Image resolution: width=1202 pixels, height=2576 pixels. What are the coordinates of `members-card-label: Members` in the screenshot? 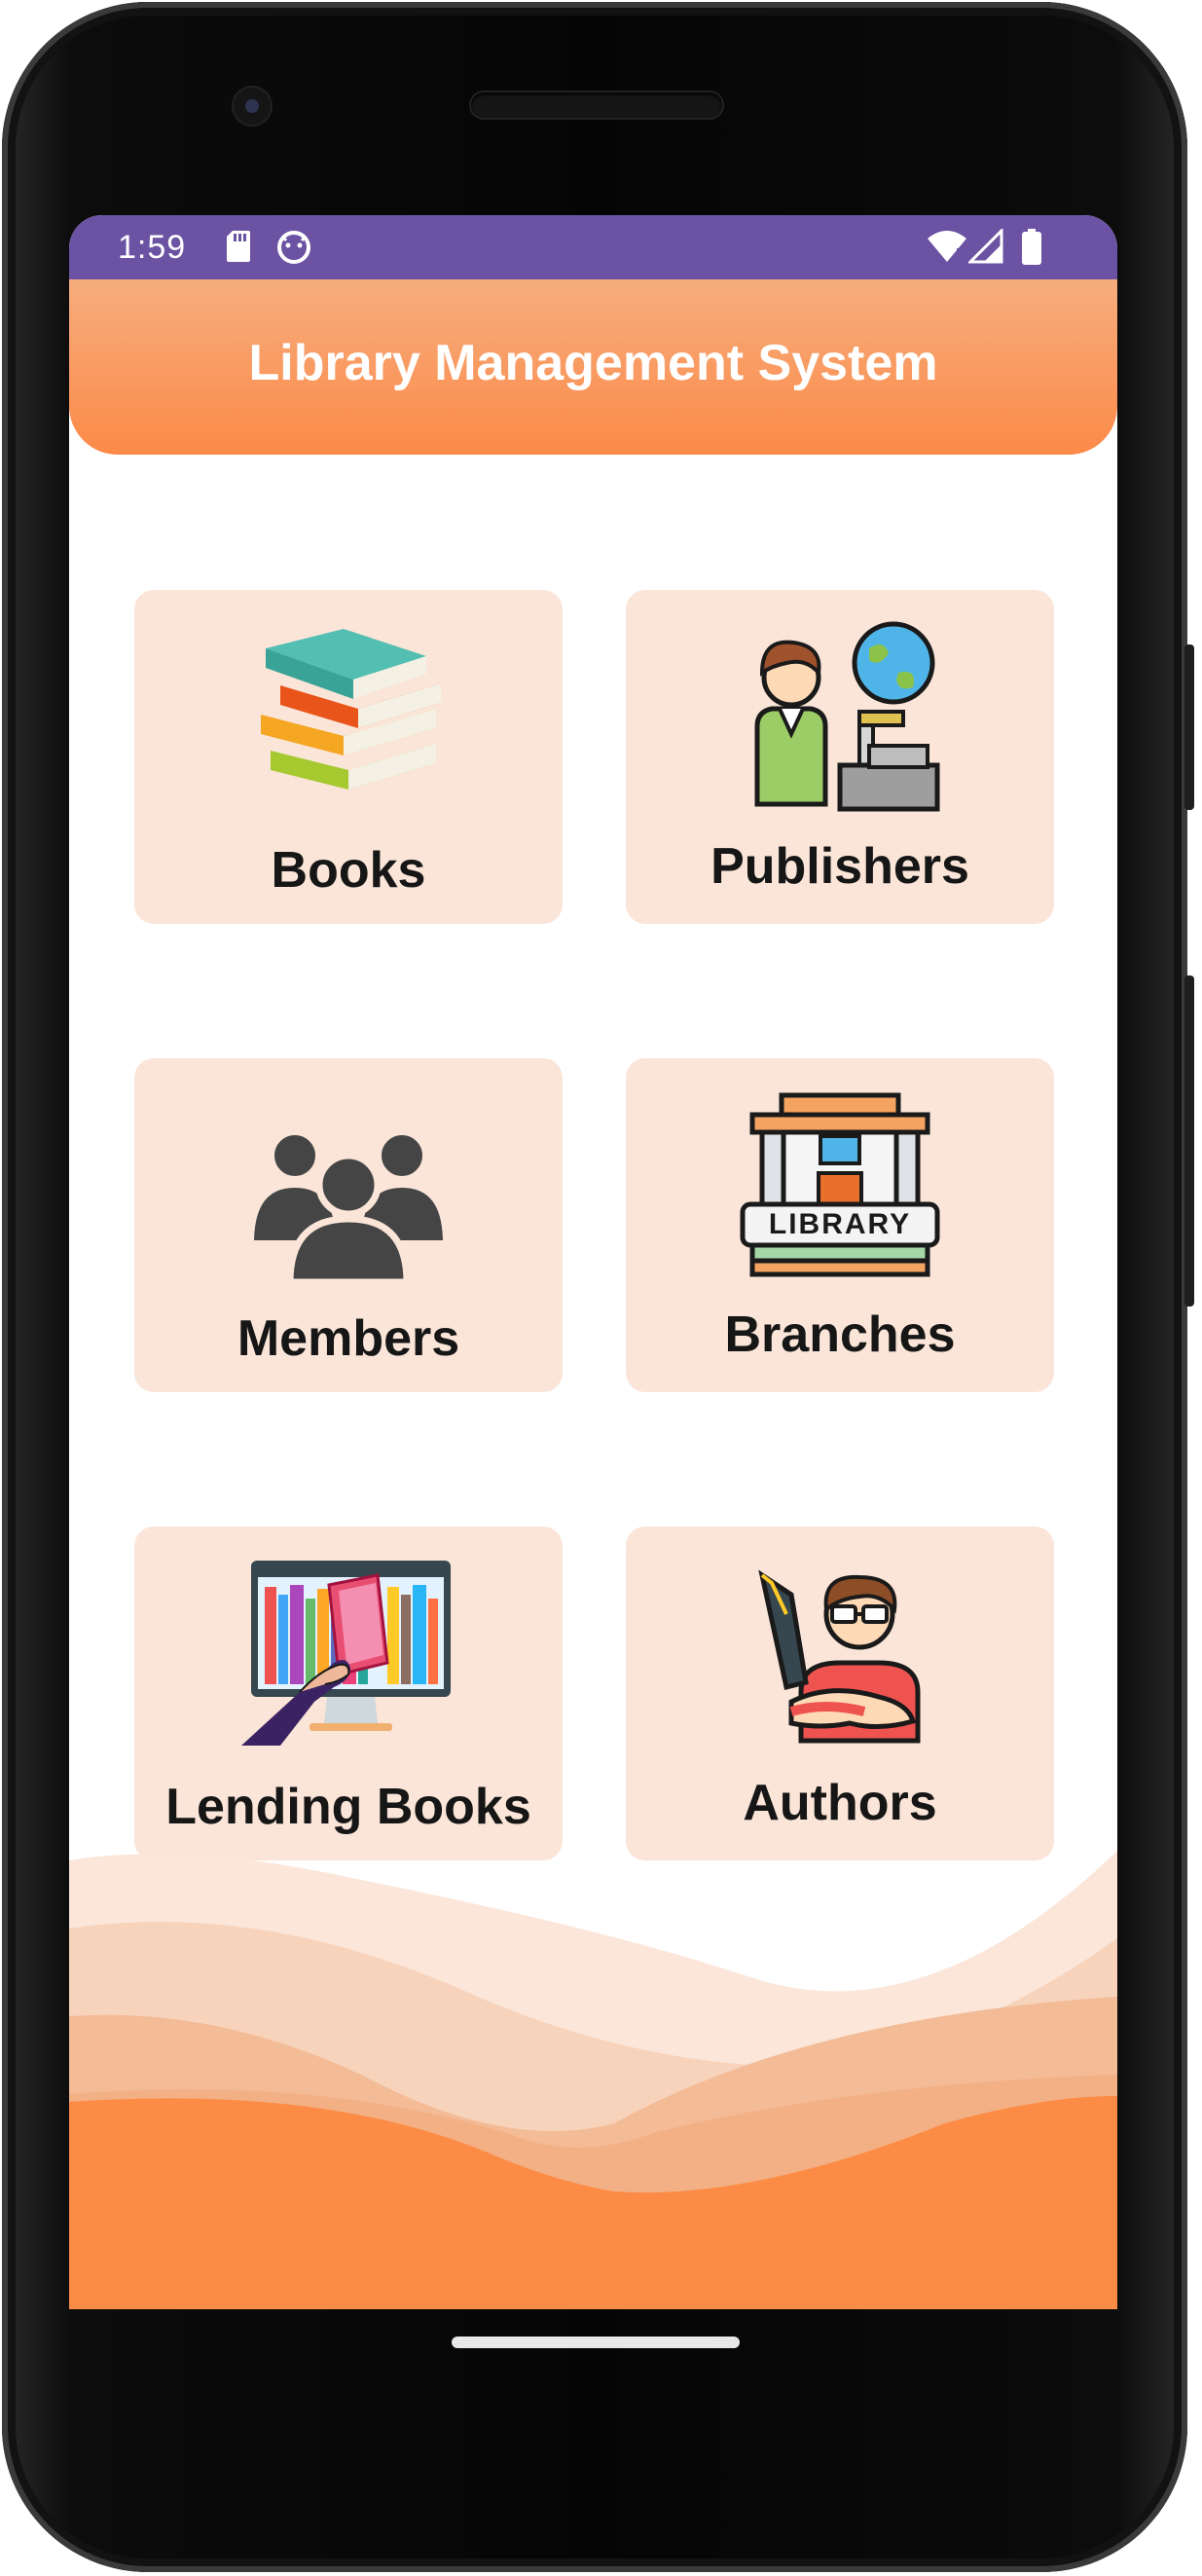 It's located at (348, 1338).